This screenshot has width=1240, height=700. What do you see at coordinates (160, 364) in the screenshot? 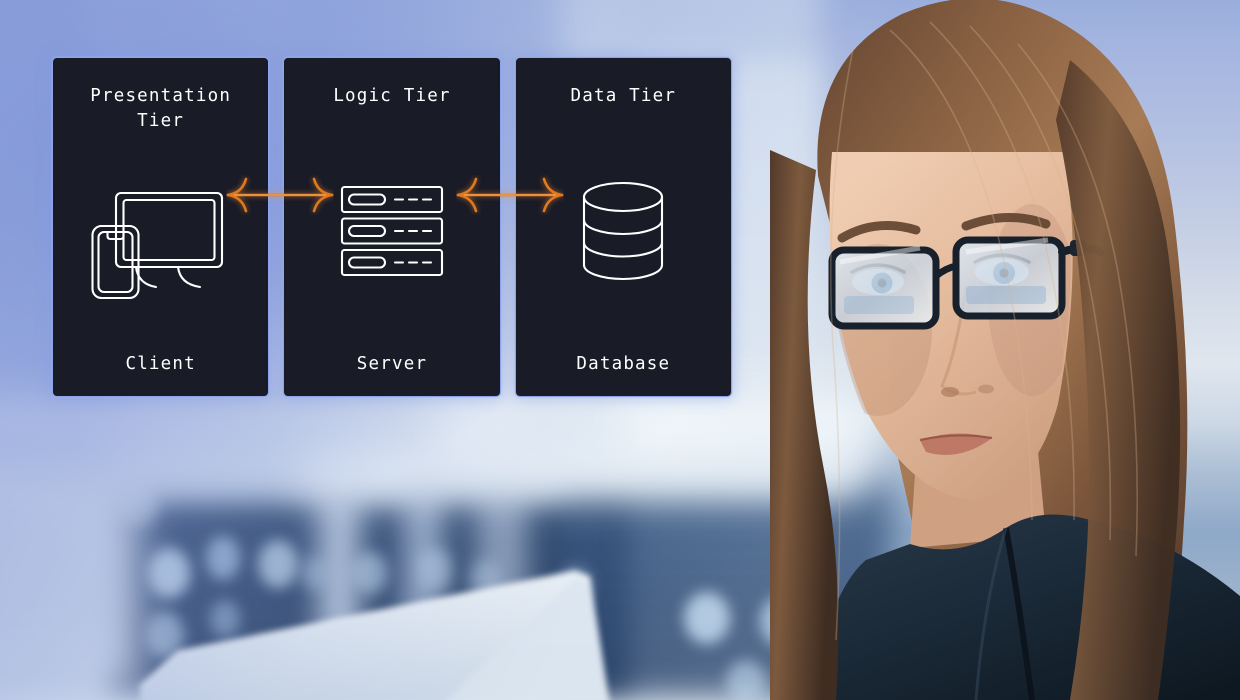
I see `tier-label-client: Client` at bounding box center [160, 364].